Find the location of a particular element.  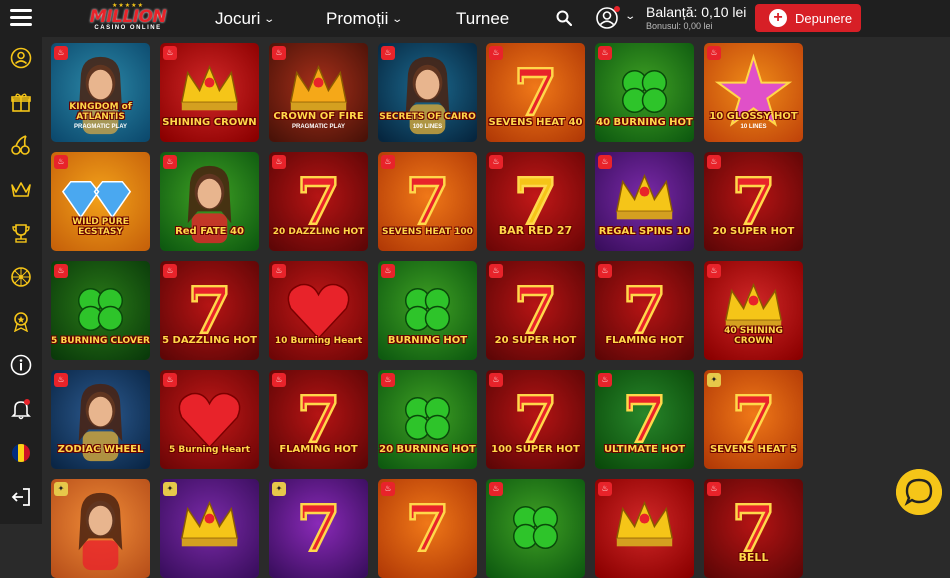

logo-subtitle: CASINO ONLINE is located at coordinates (128, 28).